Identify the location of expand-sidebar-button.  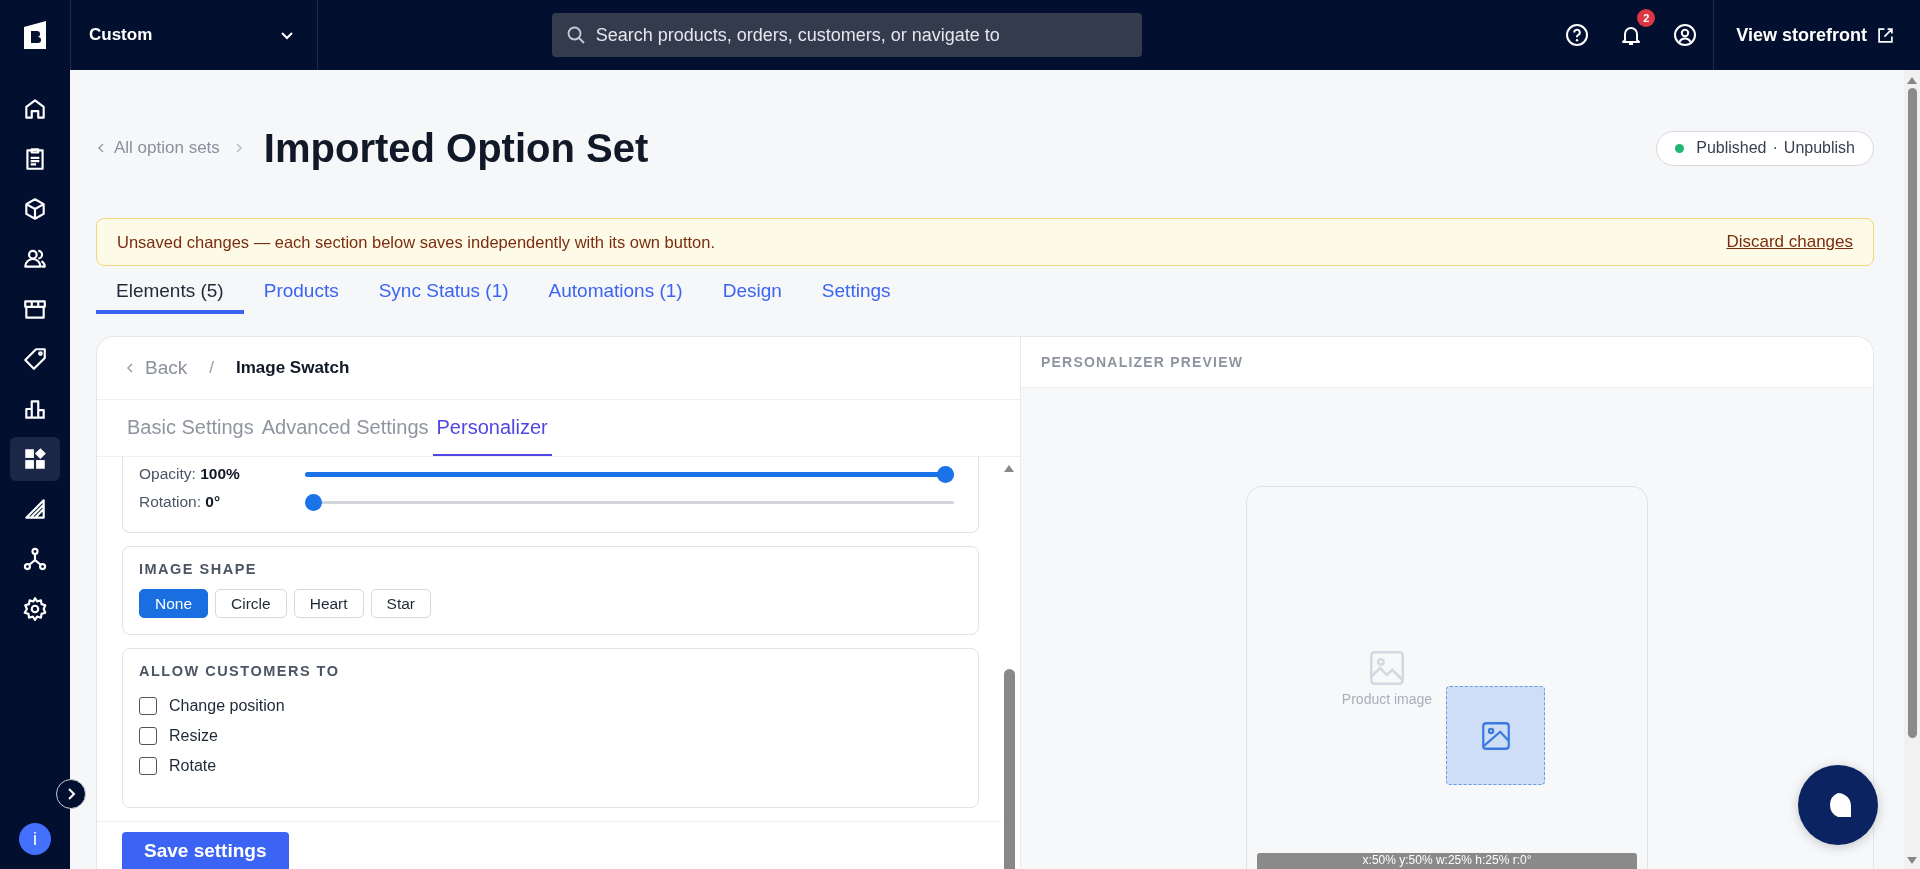
(71, 794).